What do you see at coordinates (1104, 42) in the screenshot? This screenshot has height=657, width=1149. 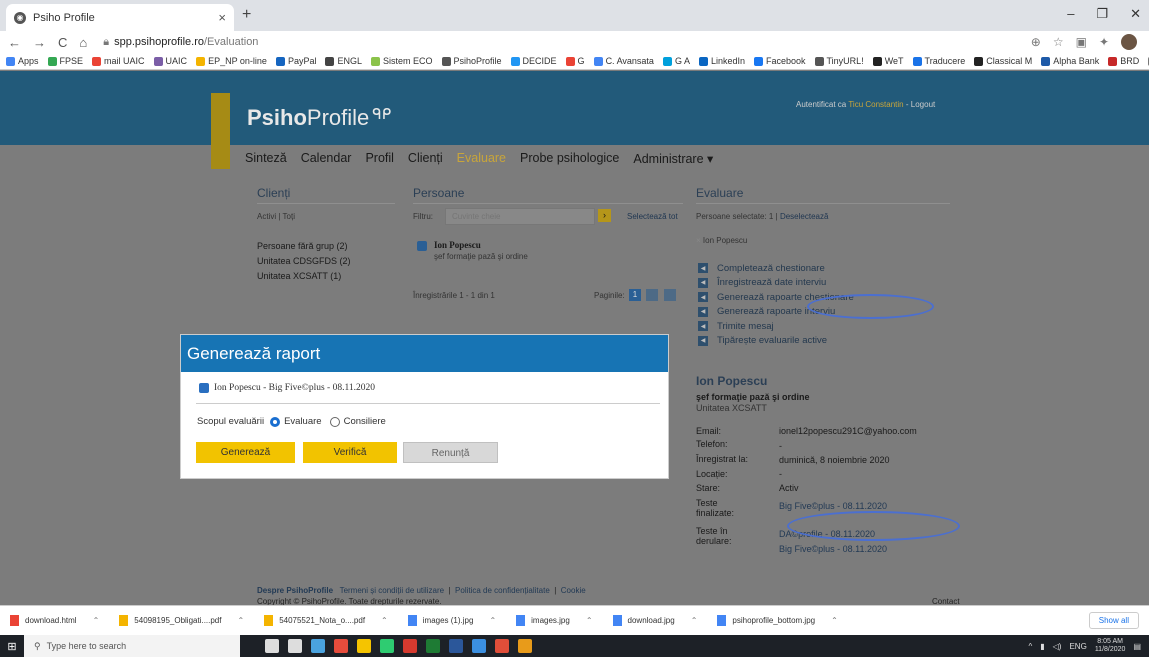 I see `puzzle-icon: ✦` at bounding box center [1104, 42].